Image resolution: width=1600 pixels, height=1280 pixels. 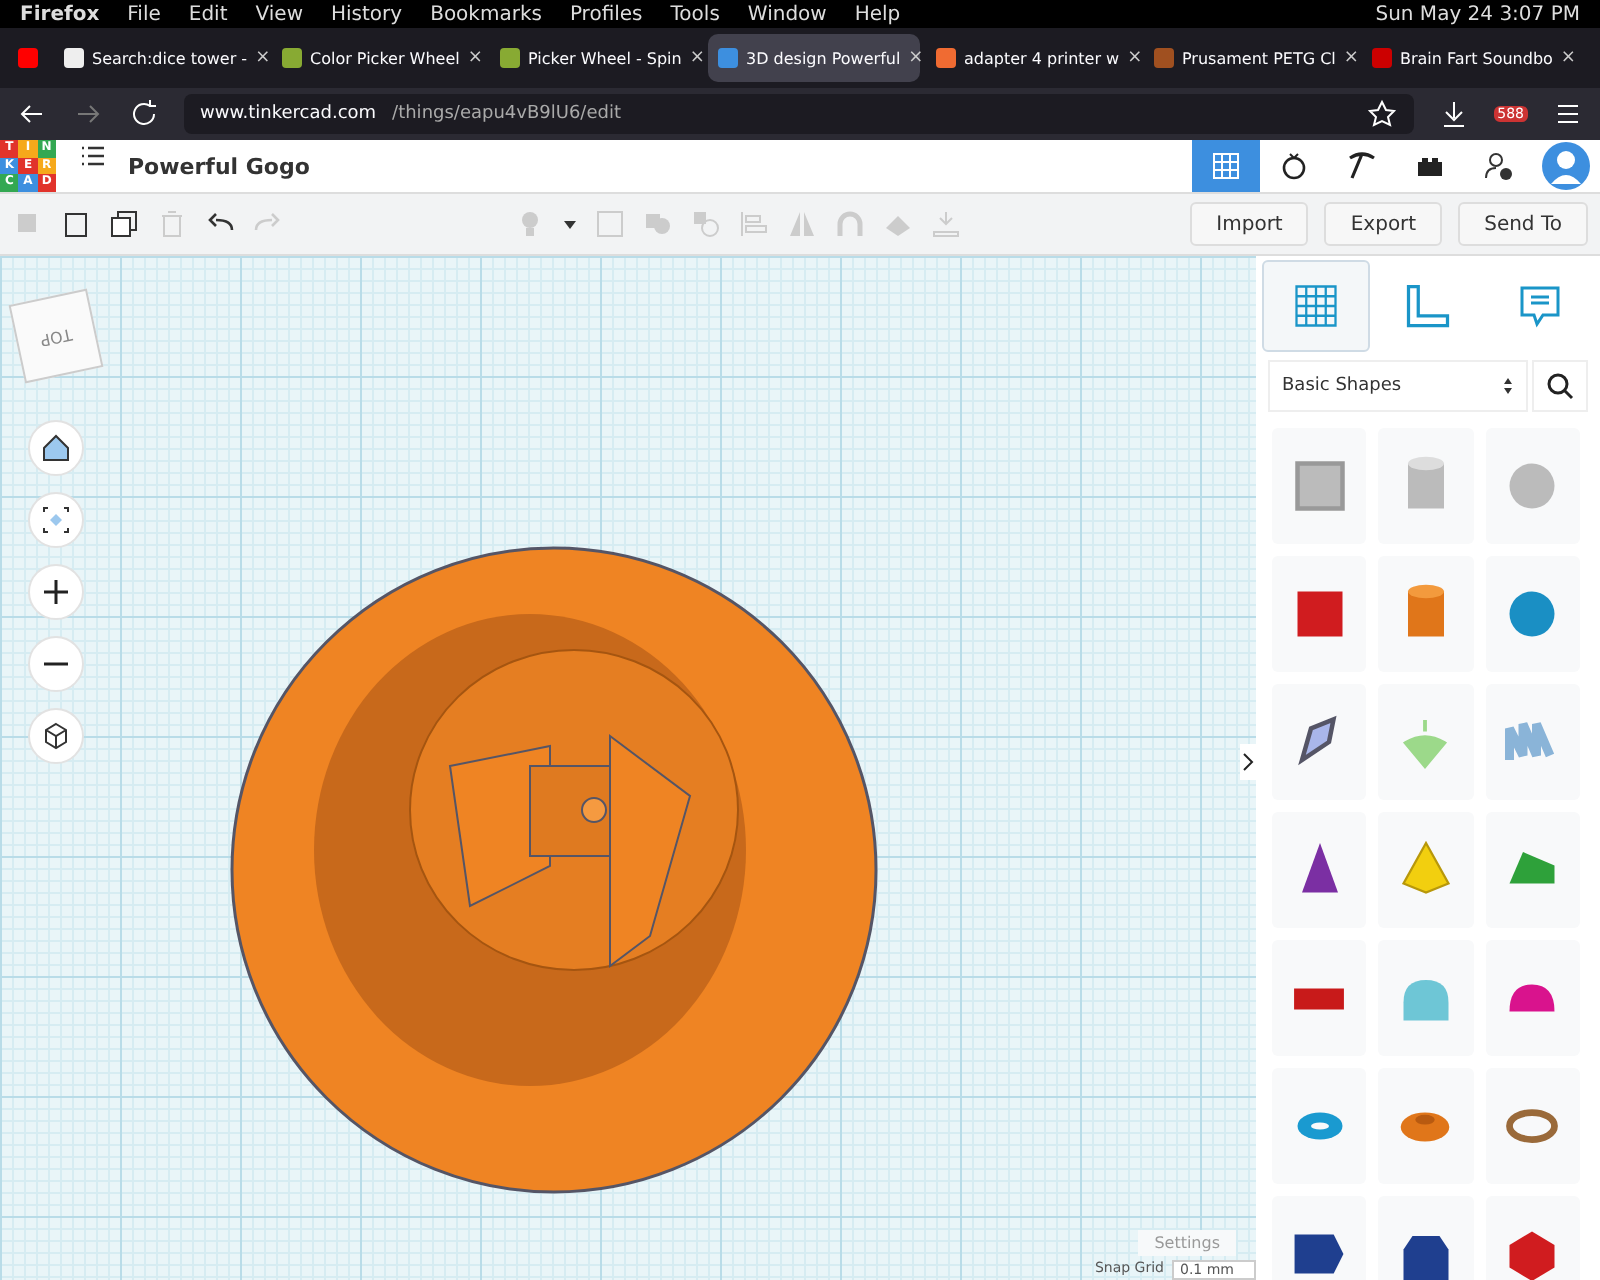 I want to click on menu-item: Edit, so click(x=208, y=14).